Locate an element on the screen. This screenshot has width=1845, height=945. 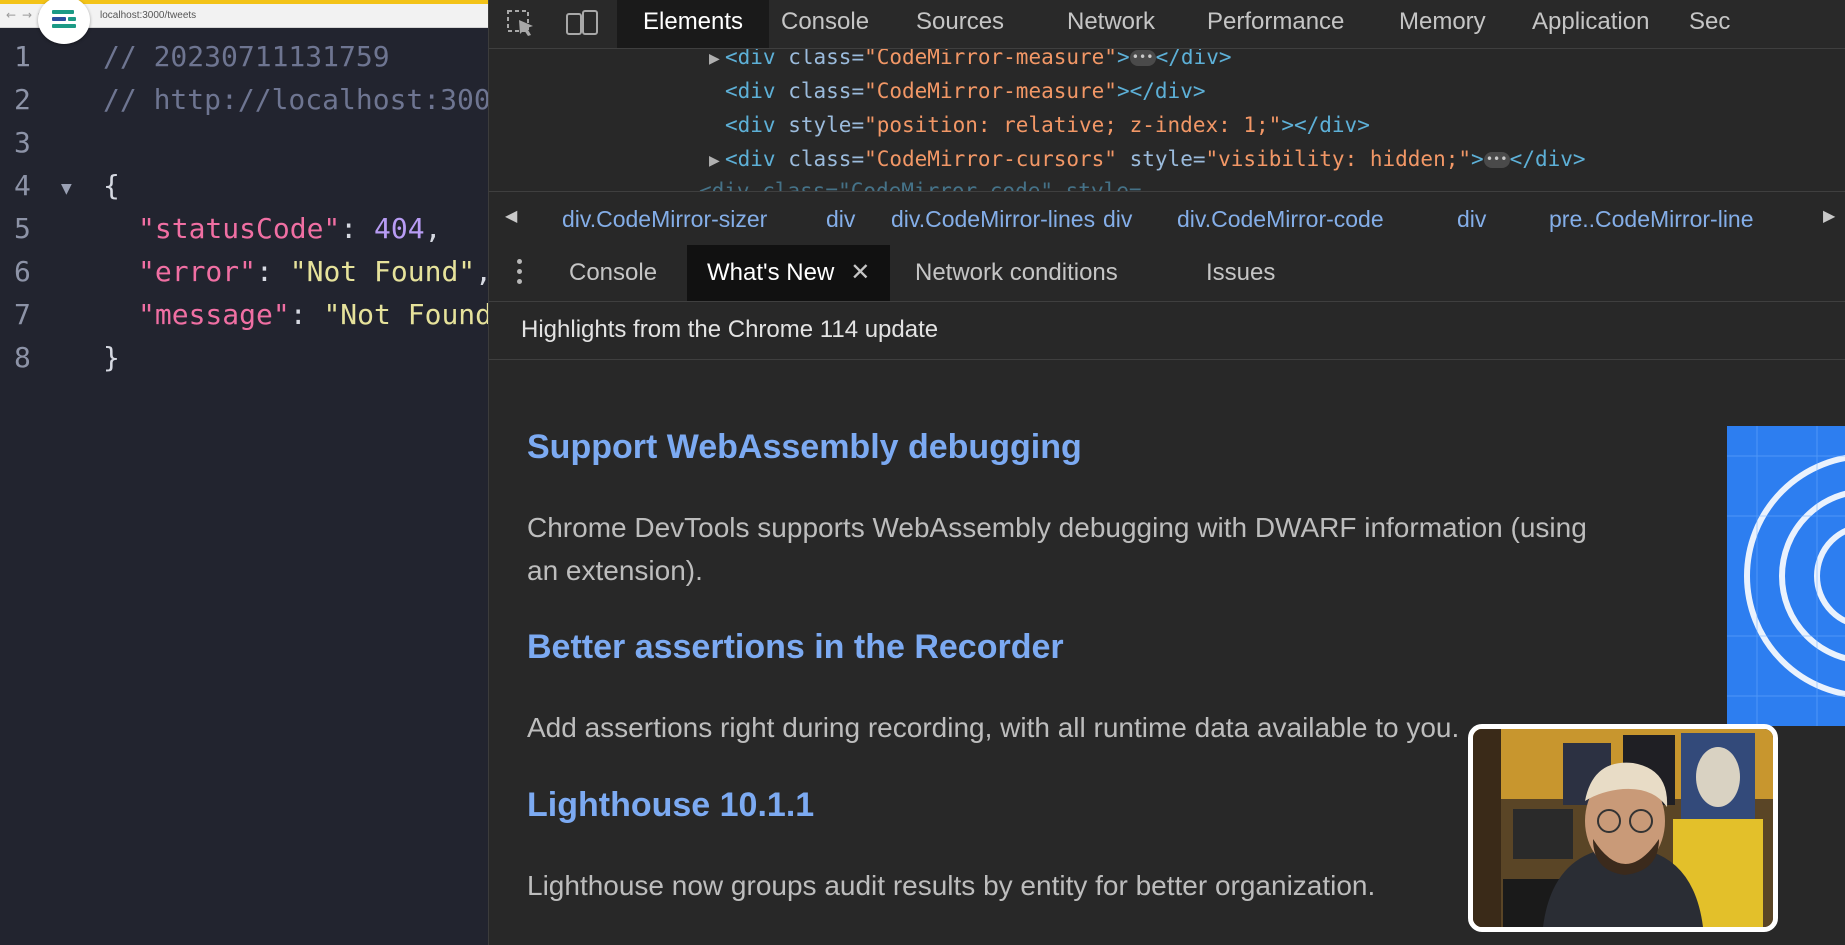
json-punctuation: } is located at coordinates (111, 357).